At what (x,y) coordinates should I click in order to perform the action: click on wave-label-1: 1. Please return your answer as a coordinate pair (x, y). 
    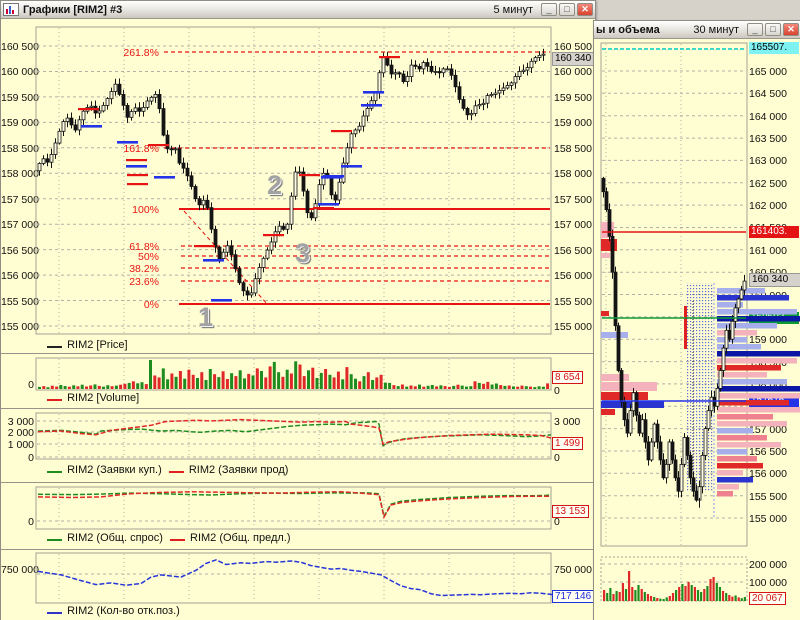
    Looking at the image, I should click on (206, 317).